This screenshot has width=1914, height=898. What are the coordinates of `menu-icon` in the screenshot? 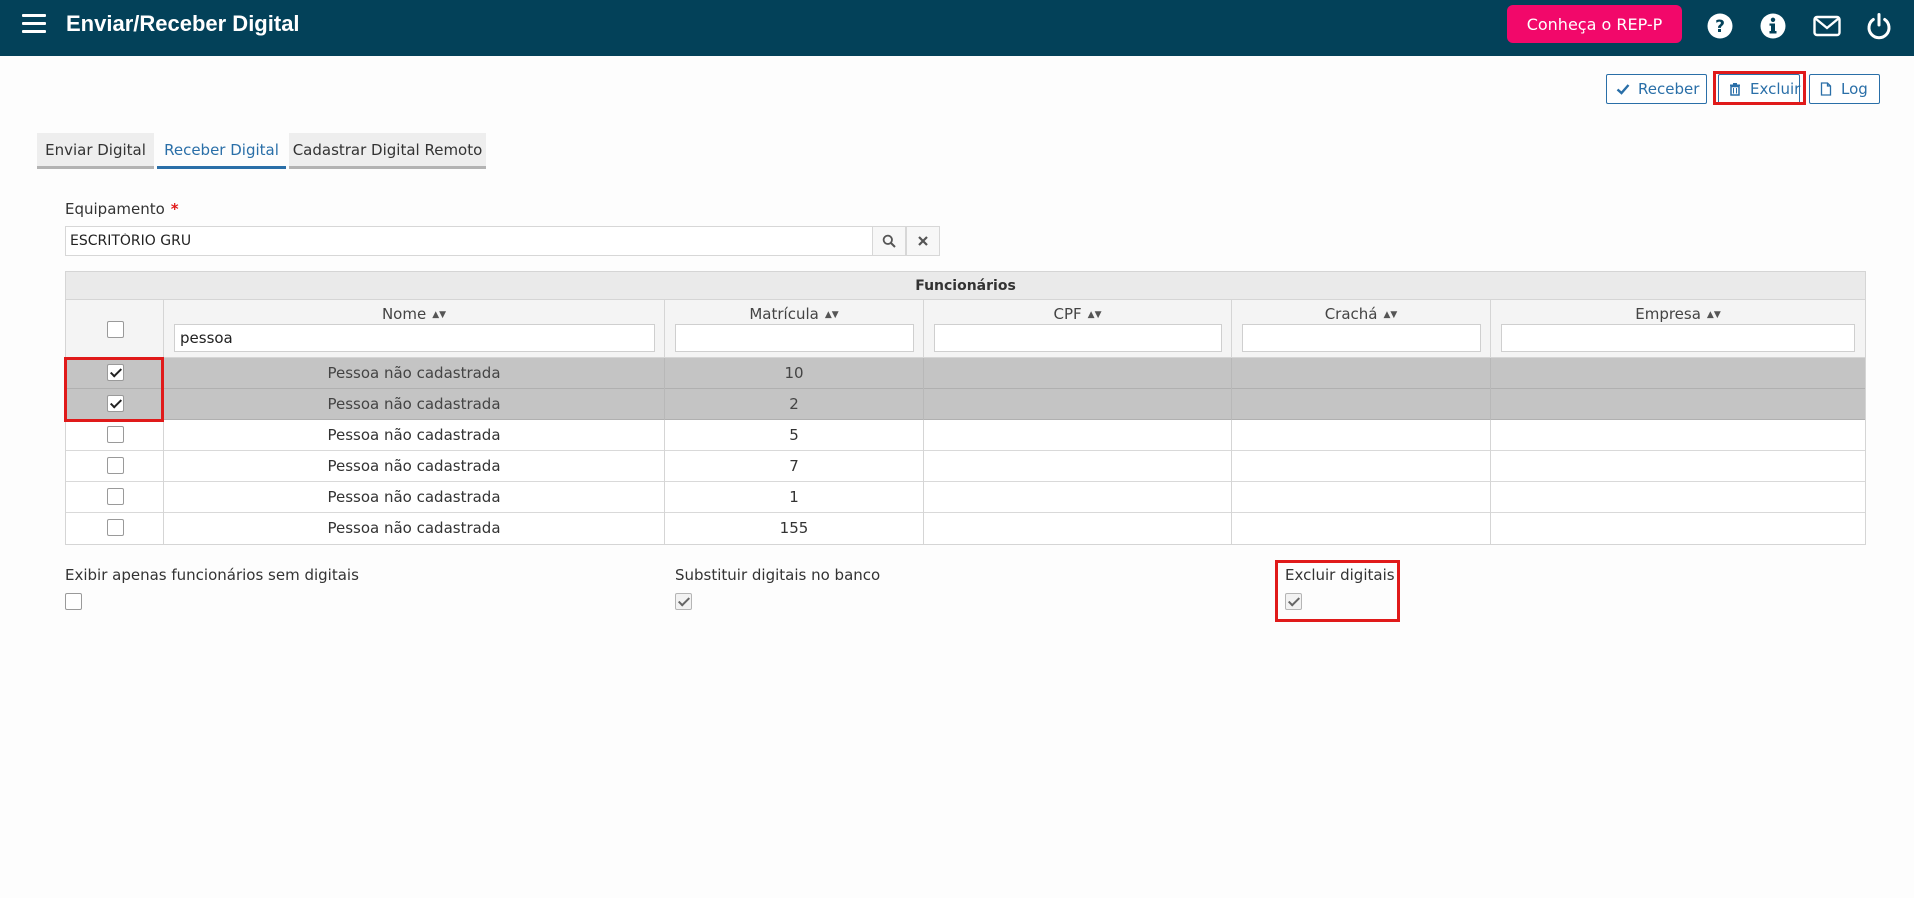 It's located at (34, 24).